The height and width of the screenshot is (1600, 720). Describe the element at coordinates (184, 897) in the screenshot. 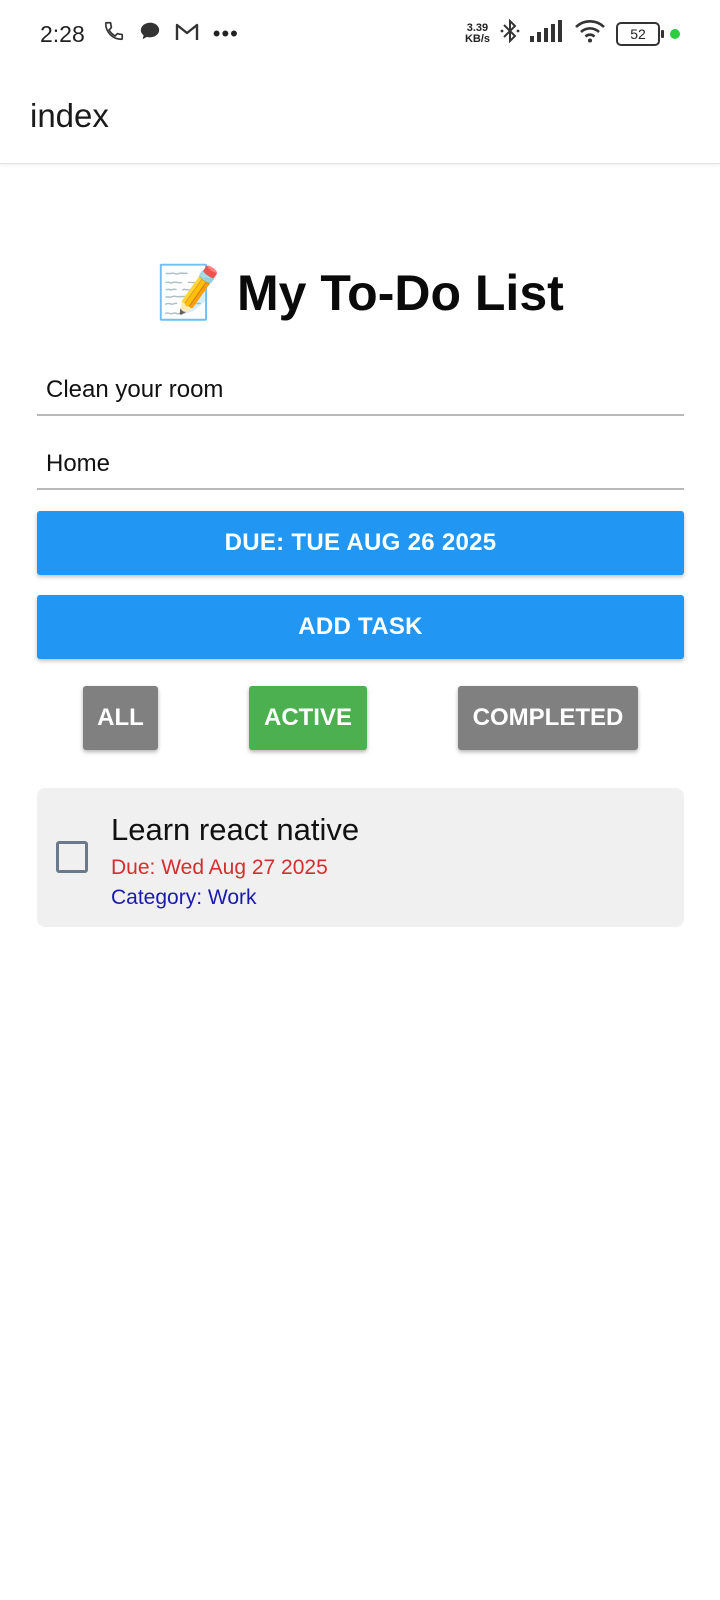

I see `task-category: Category: Work` at that location.